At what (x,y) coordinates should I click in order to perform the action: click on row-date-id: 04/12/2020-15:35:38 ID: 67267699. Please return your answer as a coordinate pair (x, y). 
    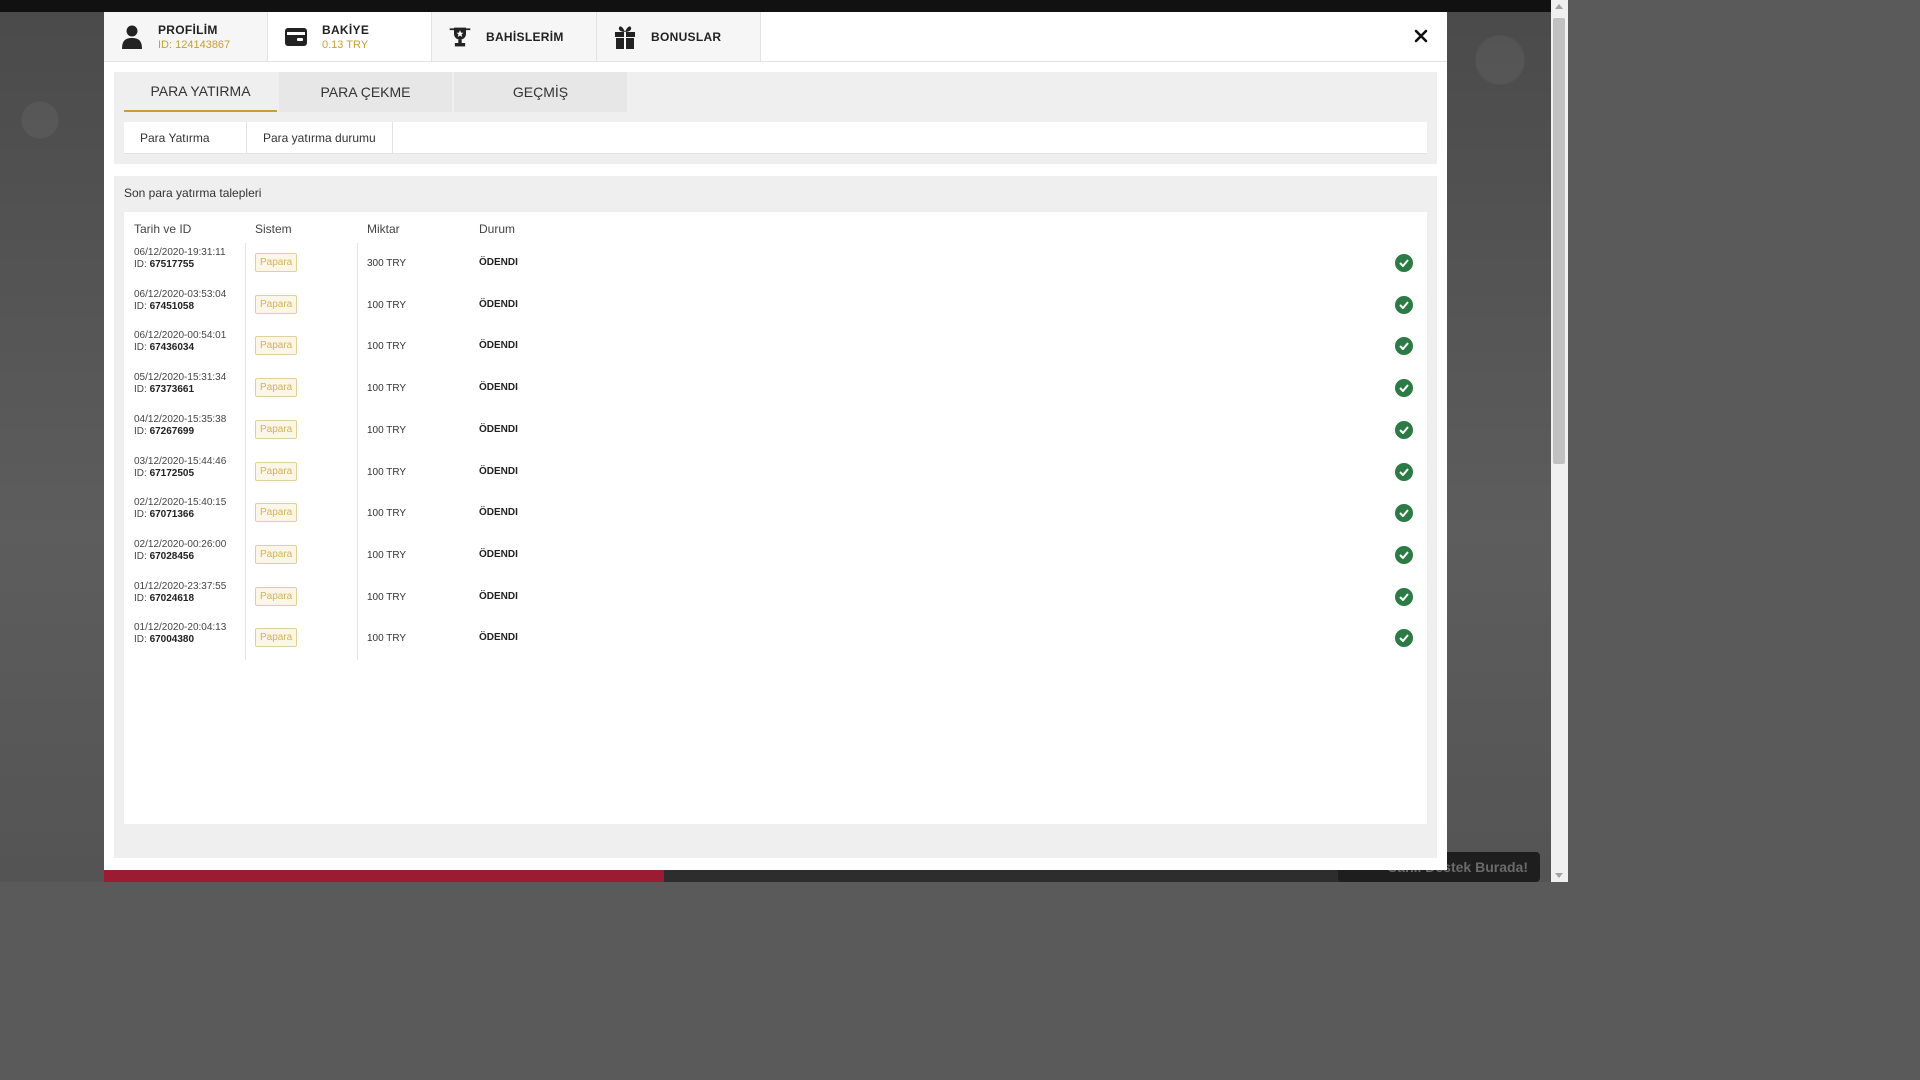
    Looking at the image, I should click on (180, 426).